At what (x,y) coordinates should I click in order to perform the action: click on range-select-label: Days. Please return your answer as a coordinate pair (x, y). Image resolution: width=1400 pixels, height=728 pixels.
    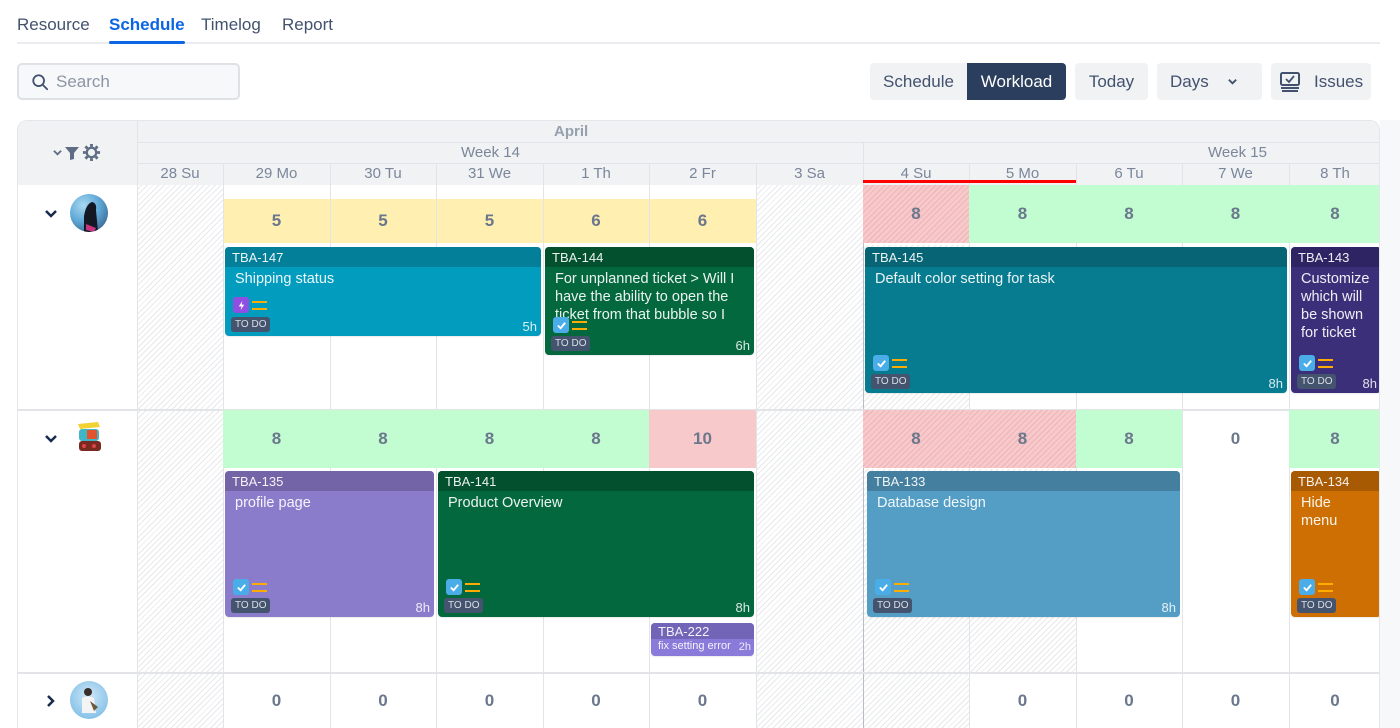
    Looking at the image, I should click on (1189, 81).